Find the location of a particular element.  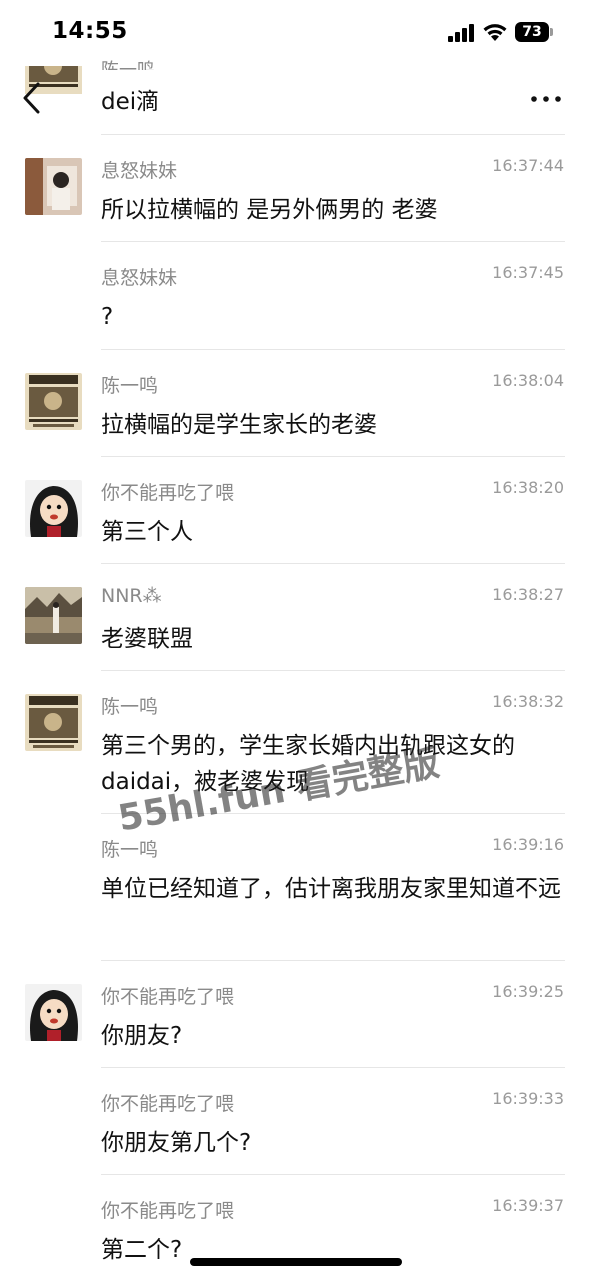

avatar-photo-scenery is located at coordinates (53, 615).